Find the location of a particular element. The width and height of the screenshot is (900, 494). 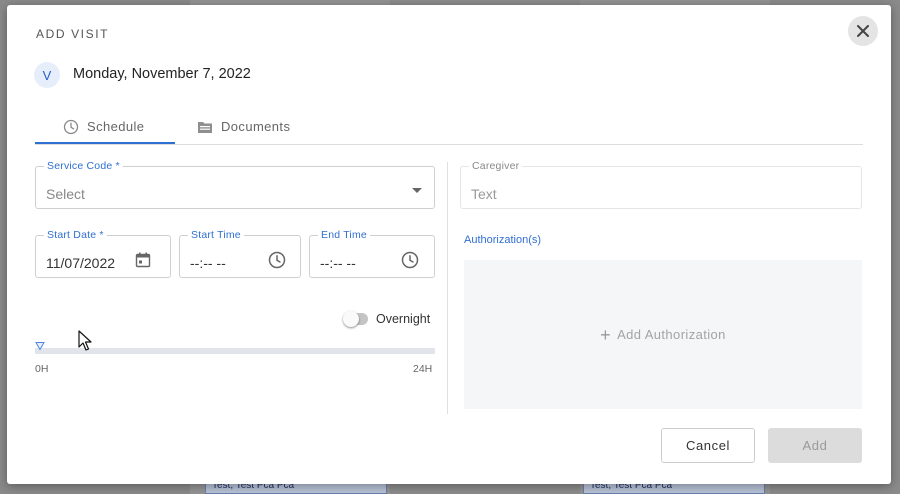

dropdown-arrow-icon is located at coordinates (417, 190).